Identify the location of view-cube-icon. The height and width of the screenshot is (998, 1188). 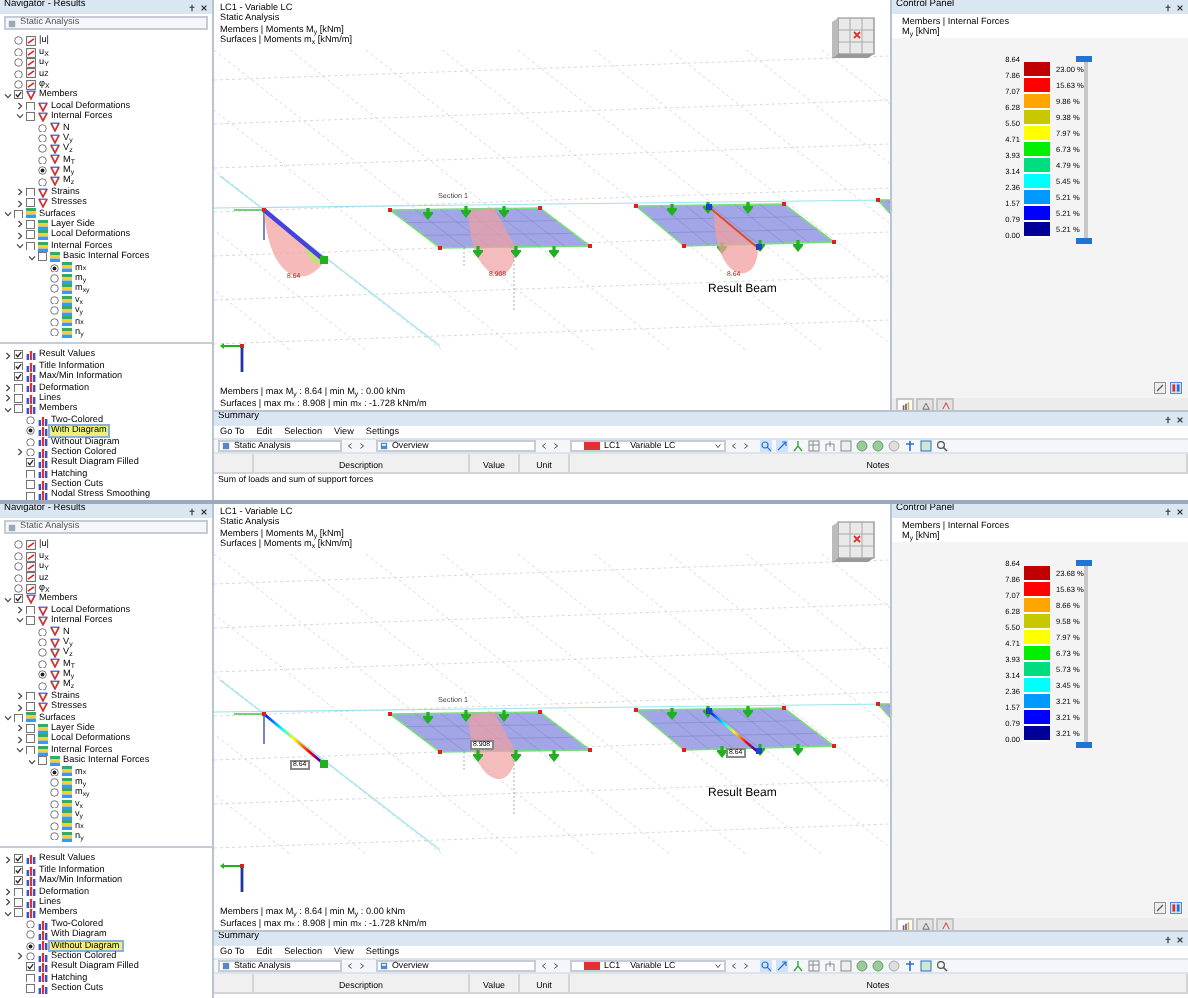
(854, 38).